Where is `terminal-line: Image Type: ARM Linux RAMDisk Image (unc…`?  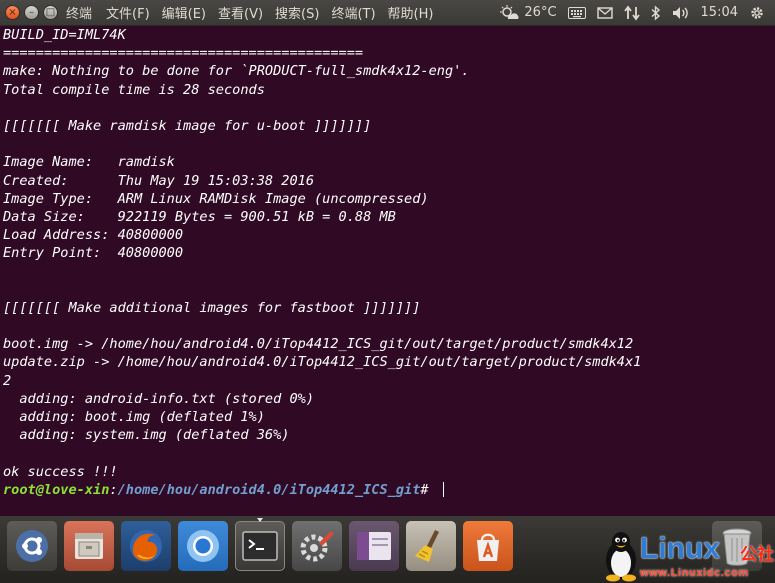 terminal-line: Image Type: ARM Linux RAMDisk Image (unc… is located at coordinates (216, 198).